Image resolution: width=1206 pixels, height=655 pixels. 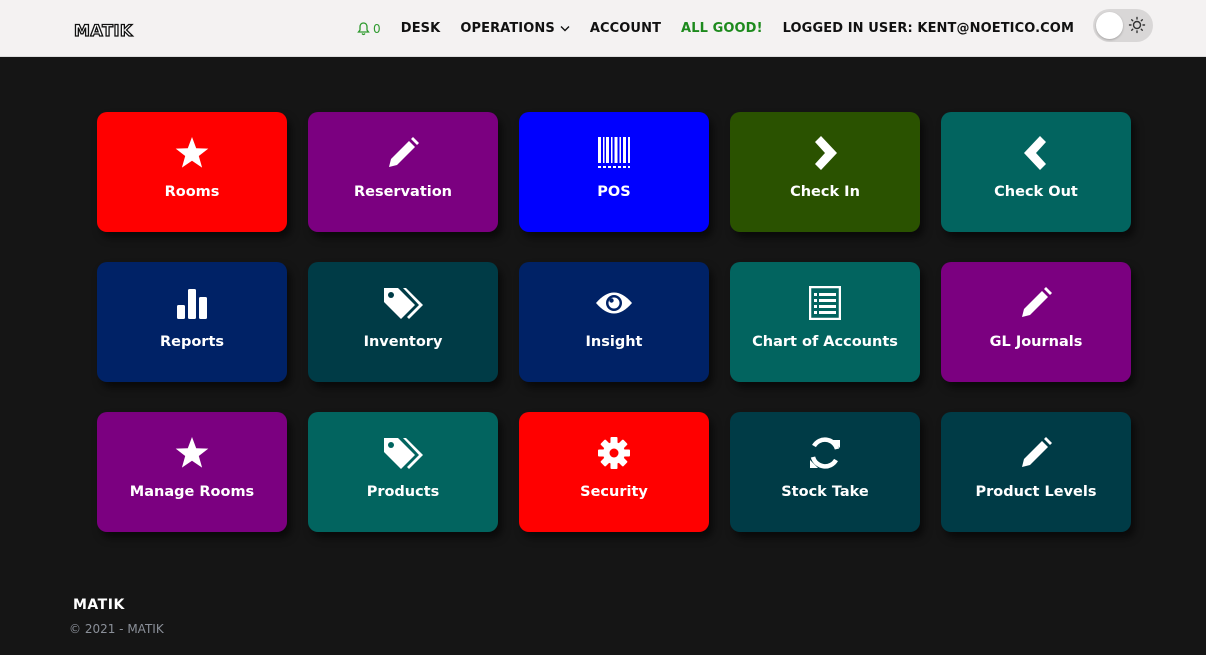 I want to click on tile-reservation: Reservation, so click(x=403, y=172).